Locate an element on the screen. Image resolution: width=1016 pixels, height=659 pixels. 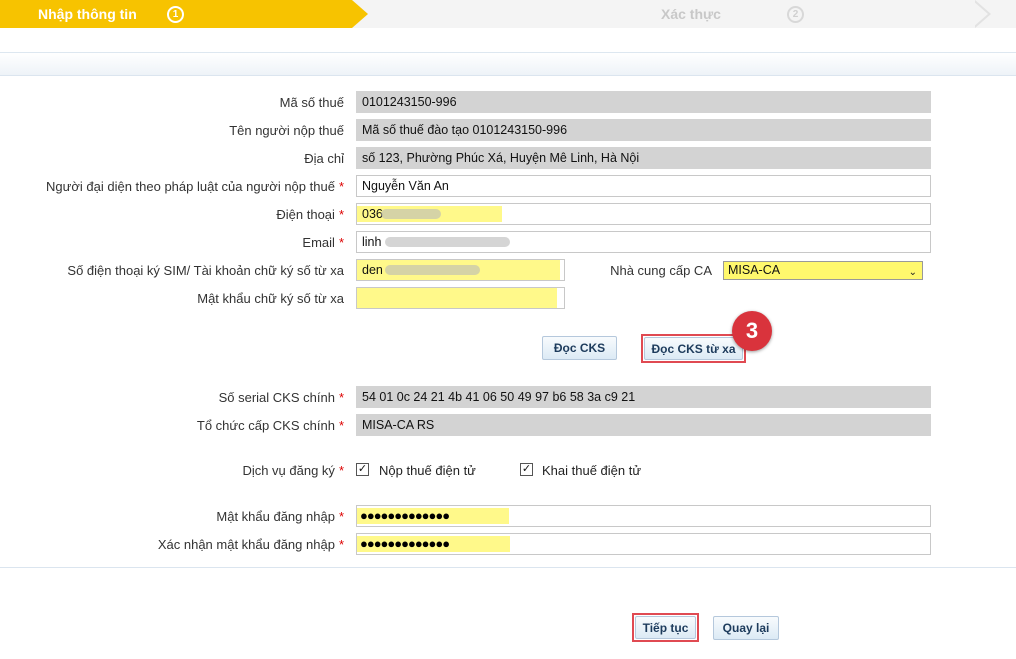
ca-provider-select: MISA-CA ⌄ is located at coordinates (823, 270).